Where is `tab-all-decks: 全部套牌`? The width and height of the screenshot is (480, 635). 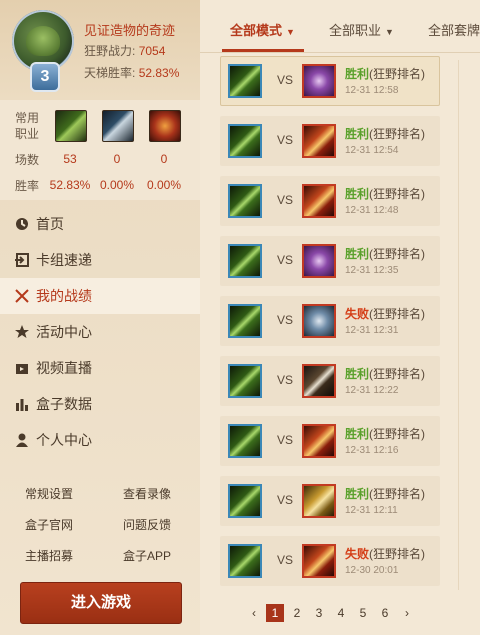
tab-all-decks: 全部套牌 is located at coordinates (454, 29).